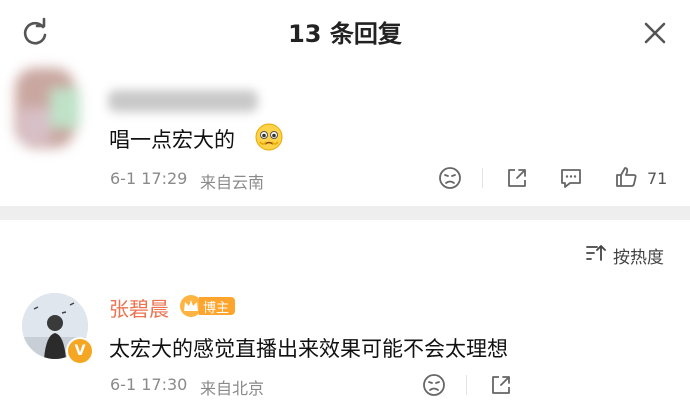 This screenshot has height=410, width=690. Describe the element at coordinates (626, 177) in the screenshot. I see `like-icon` at that location.